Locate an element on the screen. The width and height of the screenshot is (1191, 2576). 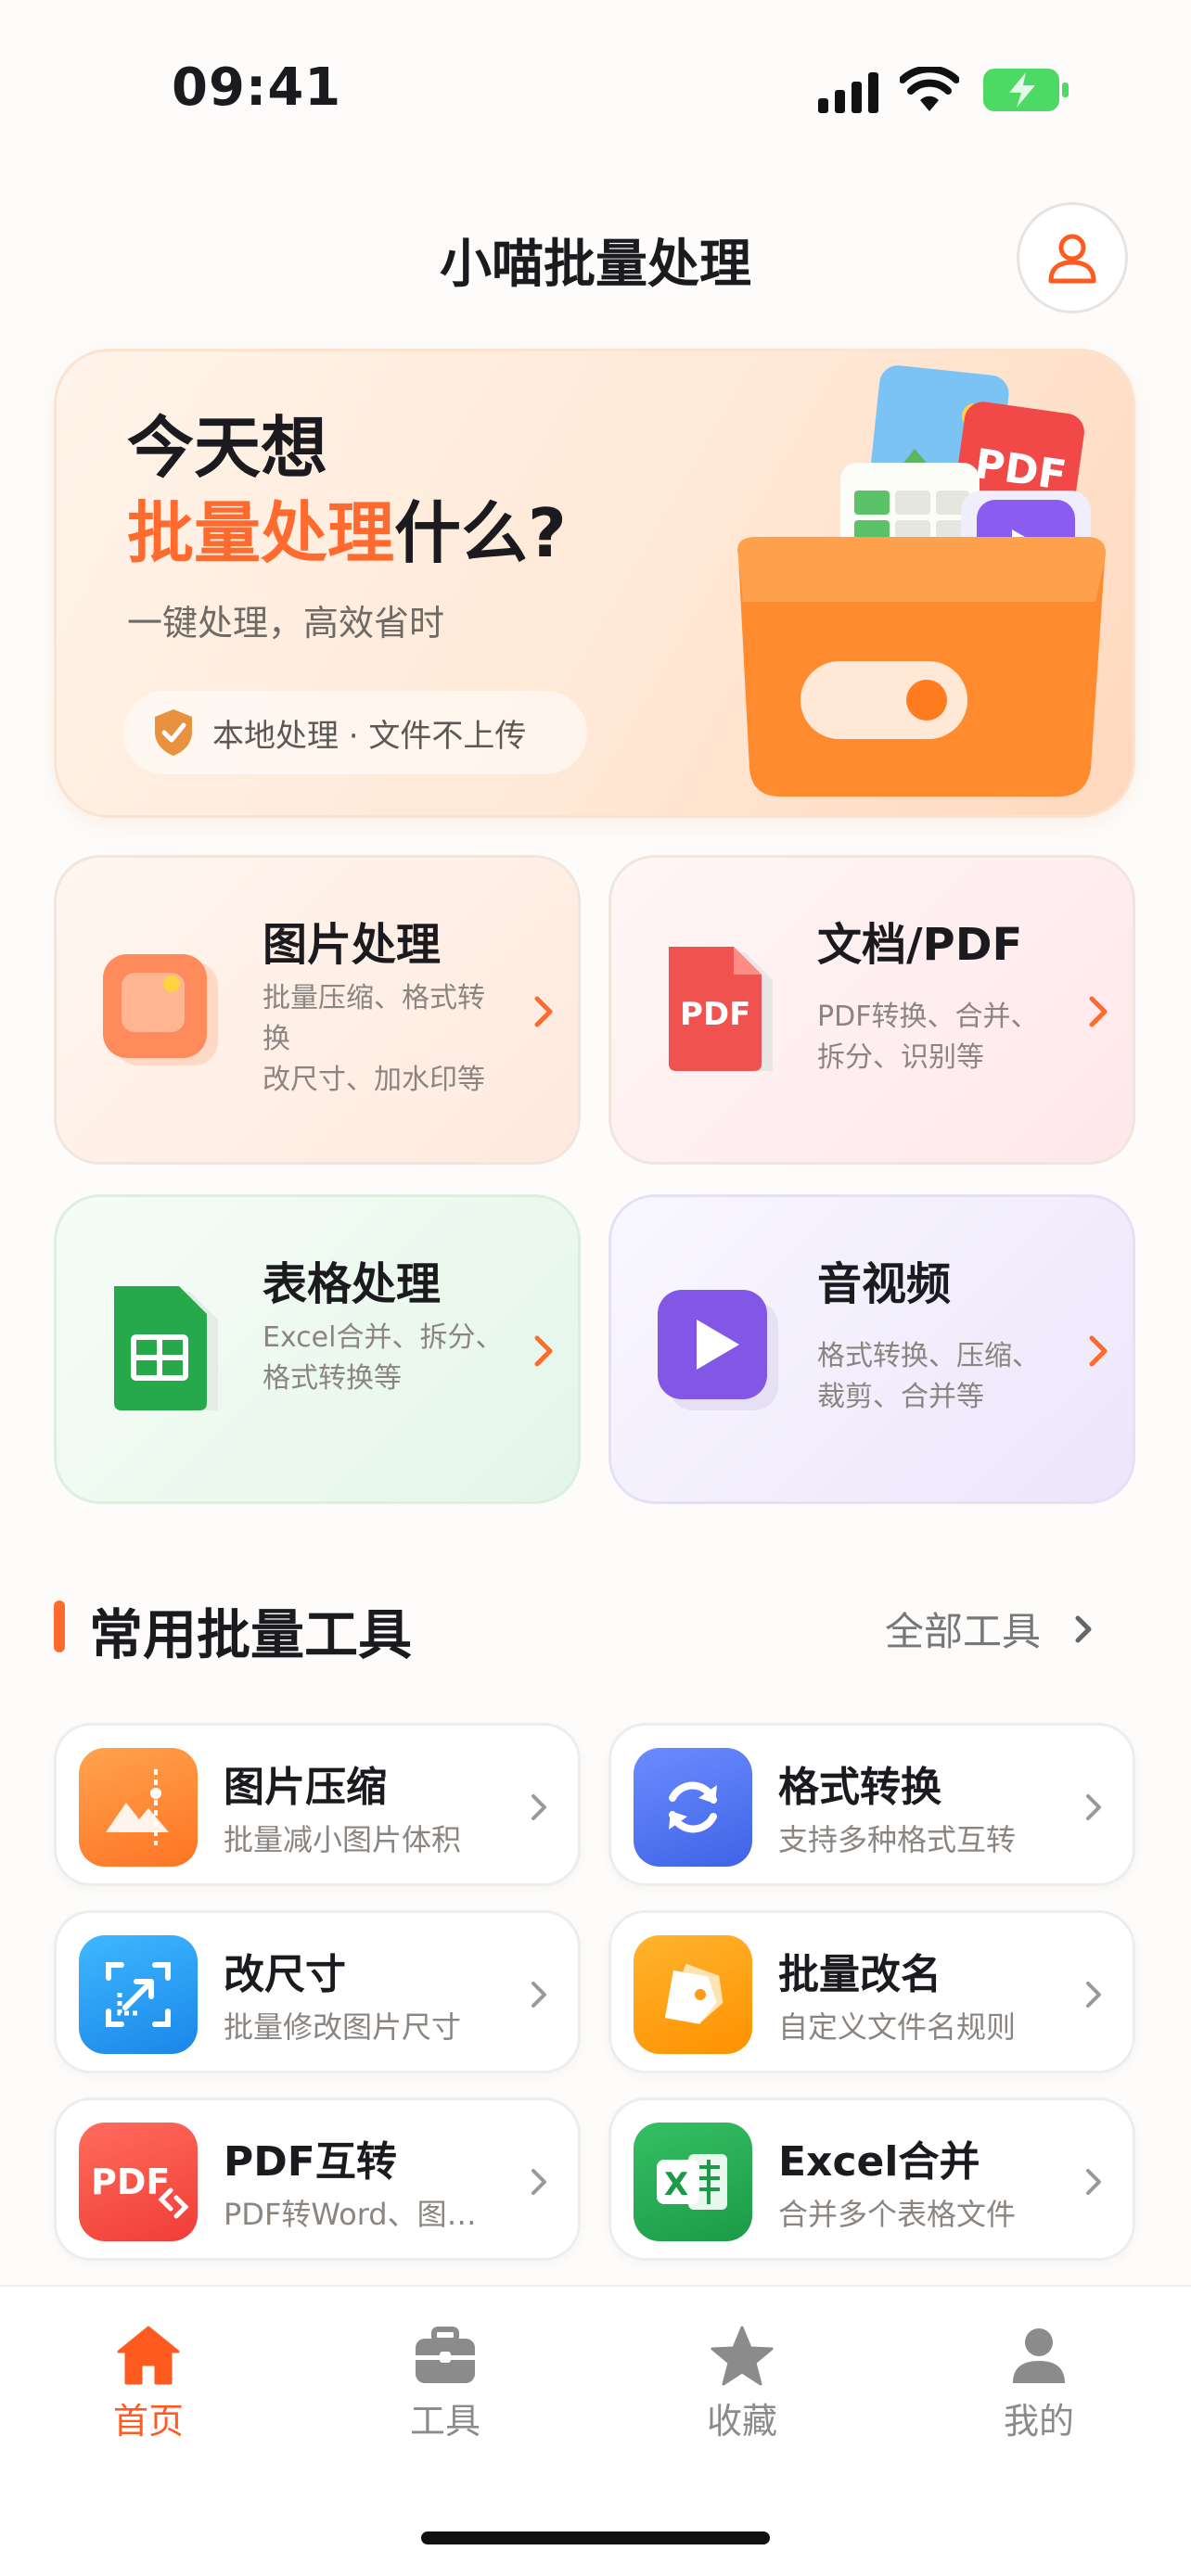
tool-desc: 合并多个表格文件 is located at coordinates (897, 2214).